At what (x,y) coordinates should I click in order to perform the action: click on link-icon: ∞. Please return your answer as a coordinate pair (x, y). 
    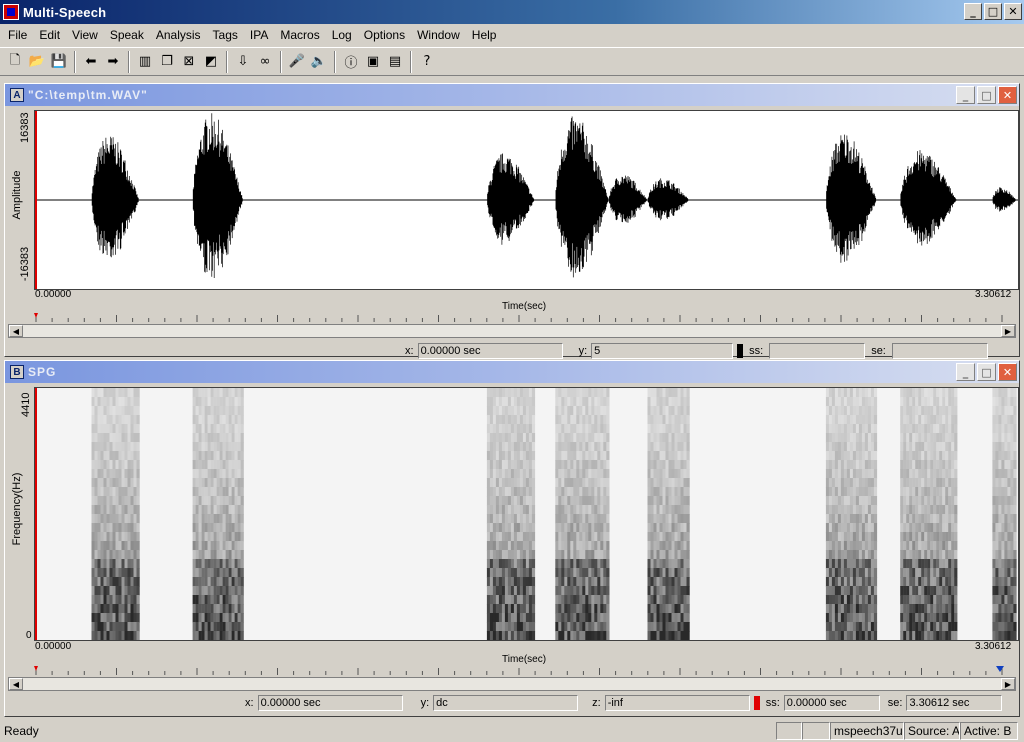
    Looking at the image, I should click on (265, 61).